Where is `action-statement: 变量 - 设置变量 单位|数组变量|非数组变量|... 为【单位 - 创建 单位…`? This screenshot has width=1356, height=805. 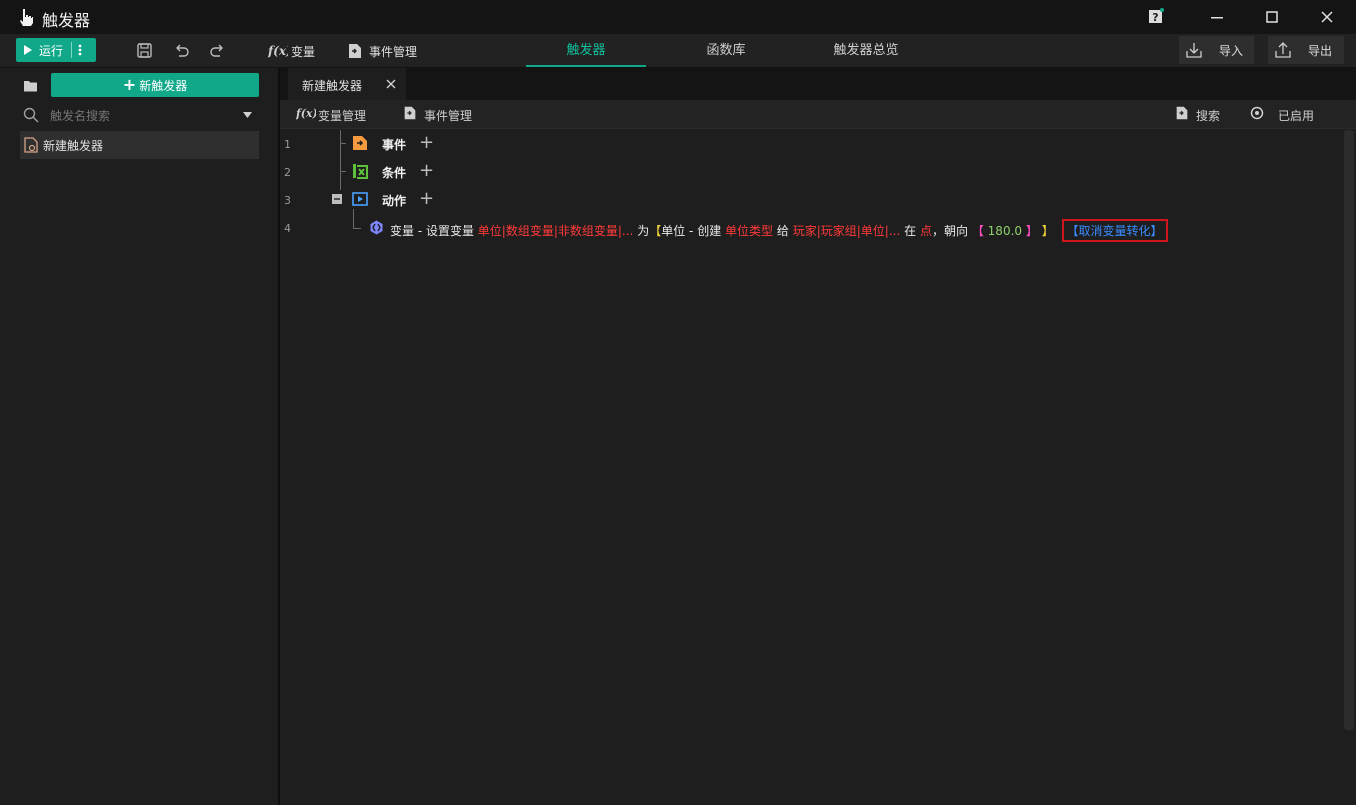
action-statement: 变量 - 设置变量 单位|数组变量|非数组变量|... 为【单位 - 创建 单位… is located at coordinates (779, 230).